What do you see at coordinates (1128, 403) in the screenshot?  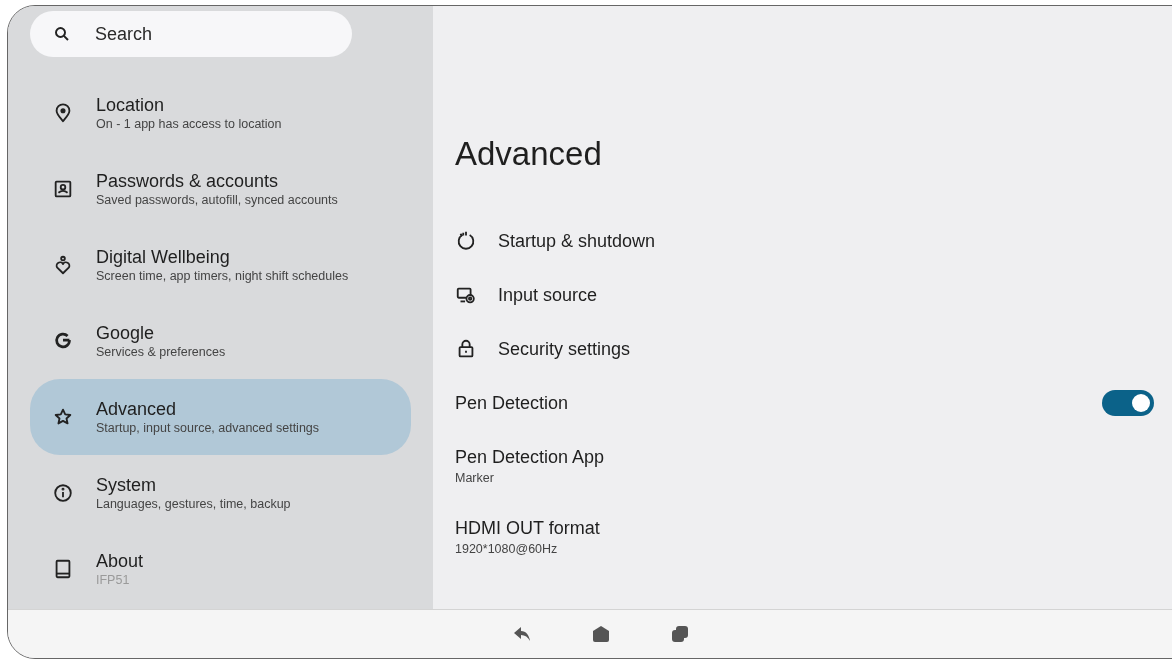 I see `toggle-switch` at bounding box center [1128, 403].